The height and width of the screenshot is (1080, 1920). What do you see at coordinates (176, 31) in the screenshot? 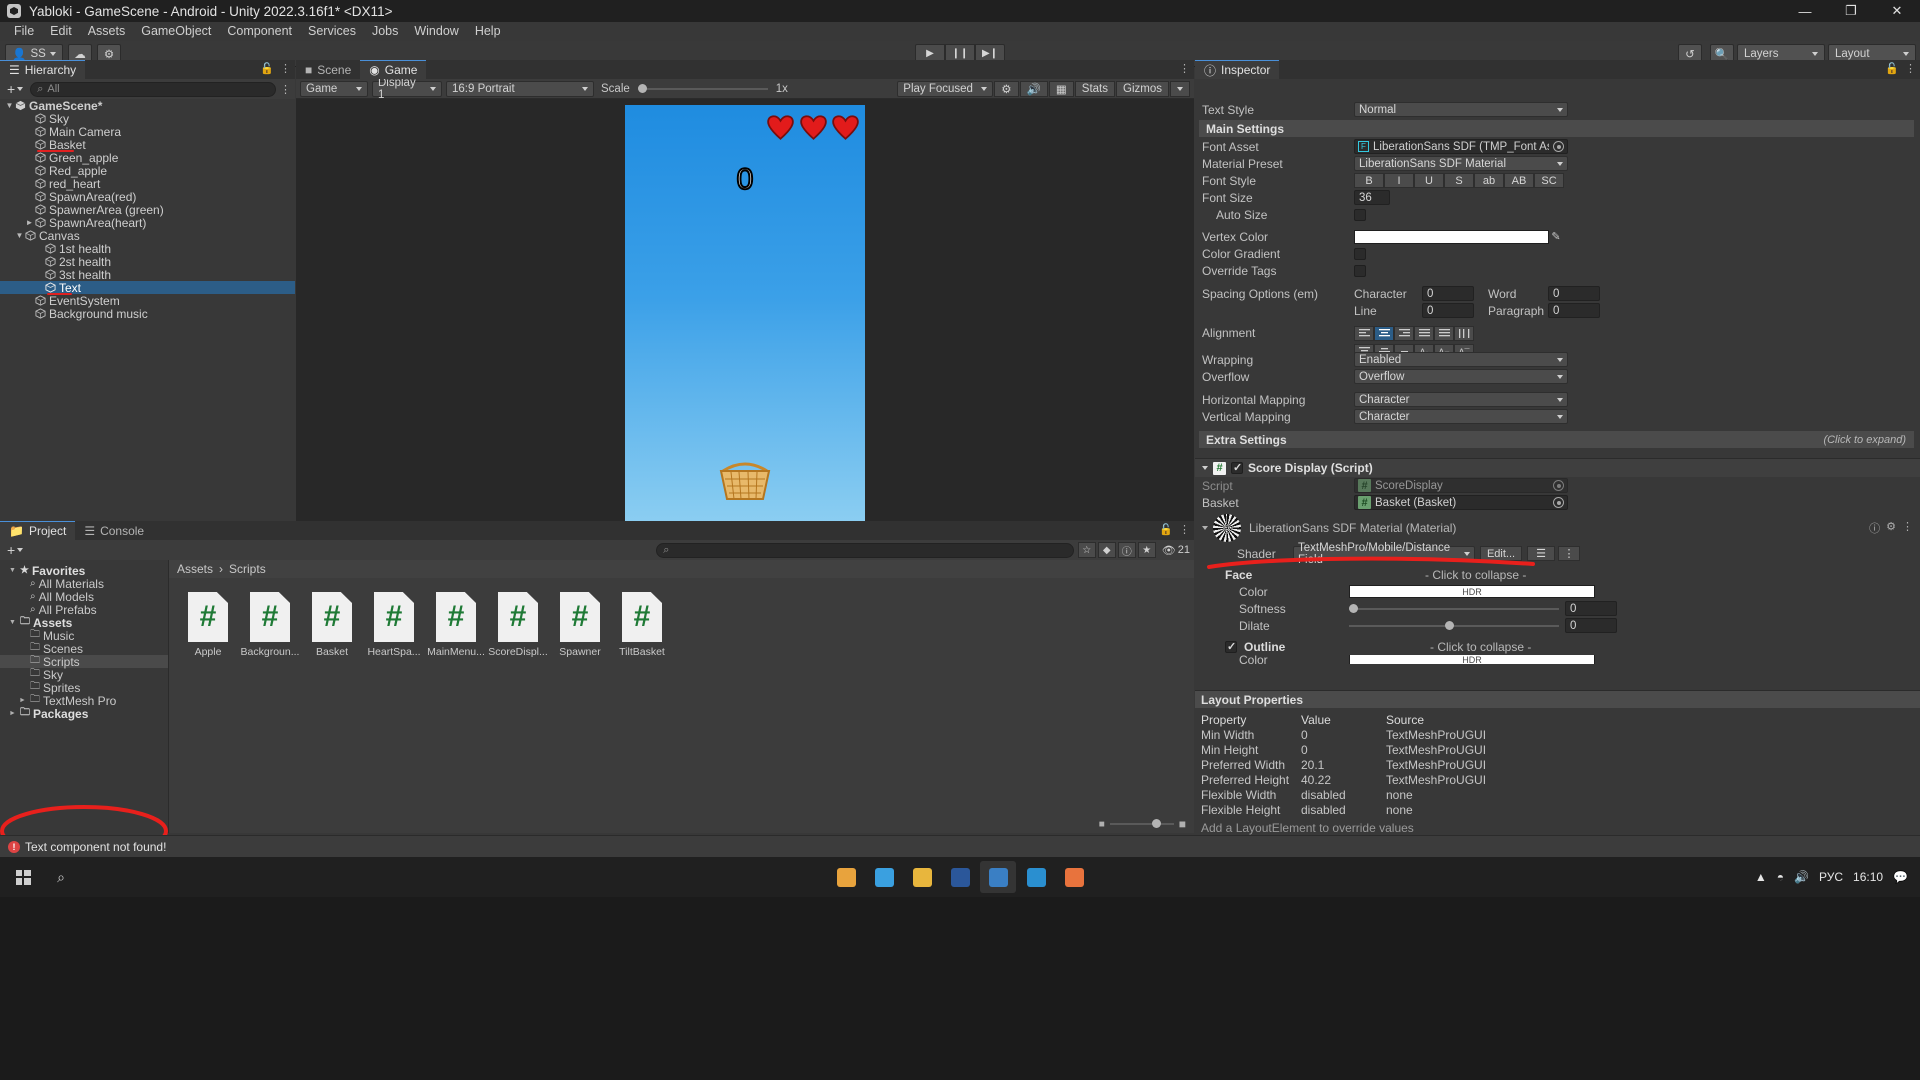
I see `menu-item-gameobject: GameObject` at bounding box center [176, 31].